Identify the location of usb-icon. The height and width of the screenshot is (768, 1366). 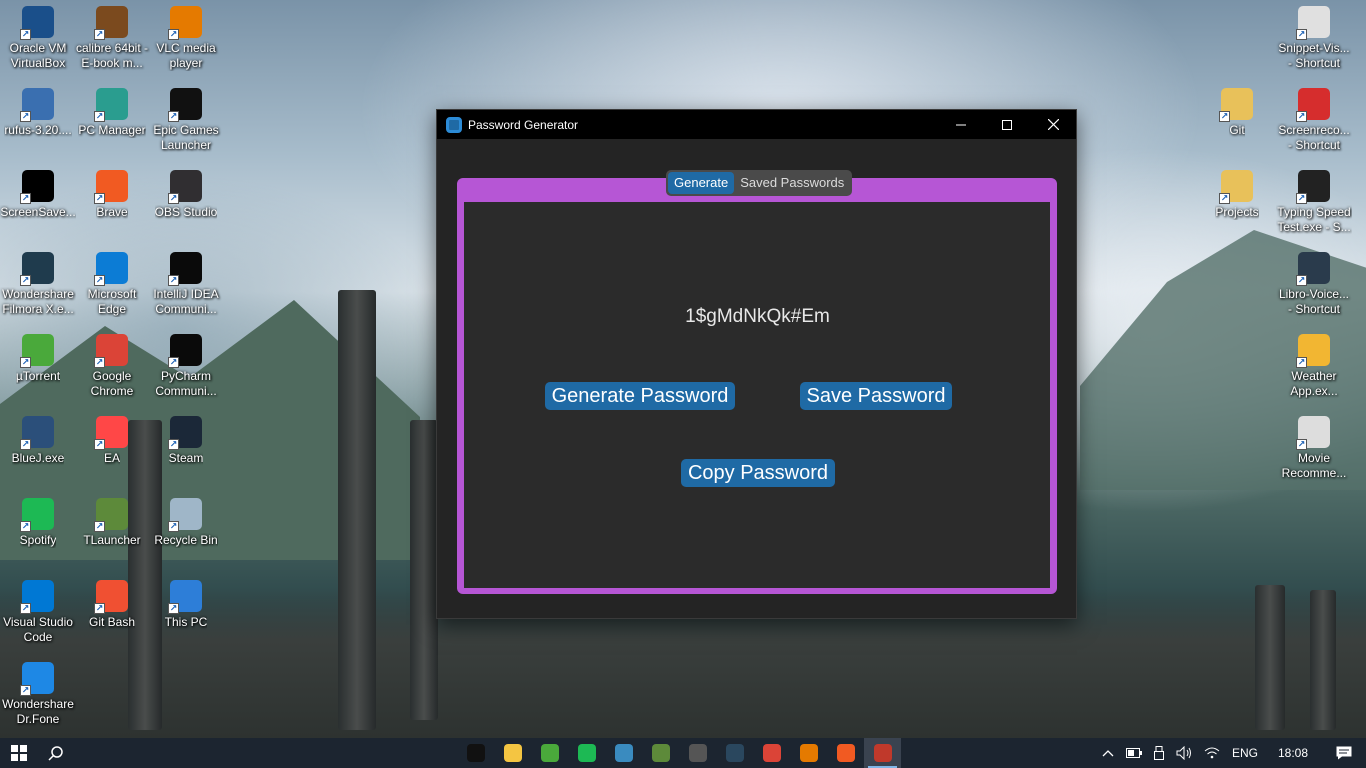
(1159, 753).